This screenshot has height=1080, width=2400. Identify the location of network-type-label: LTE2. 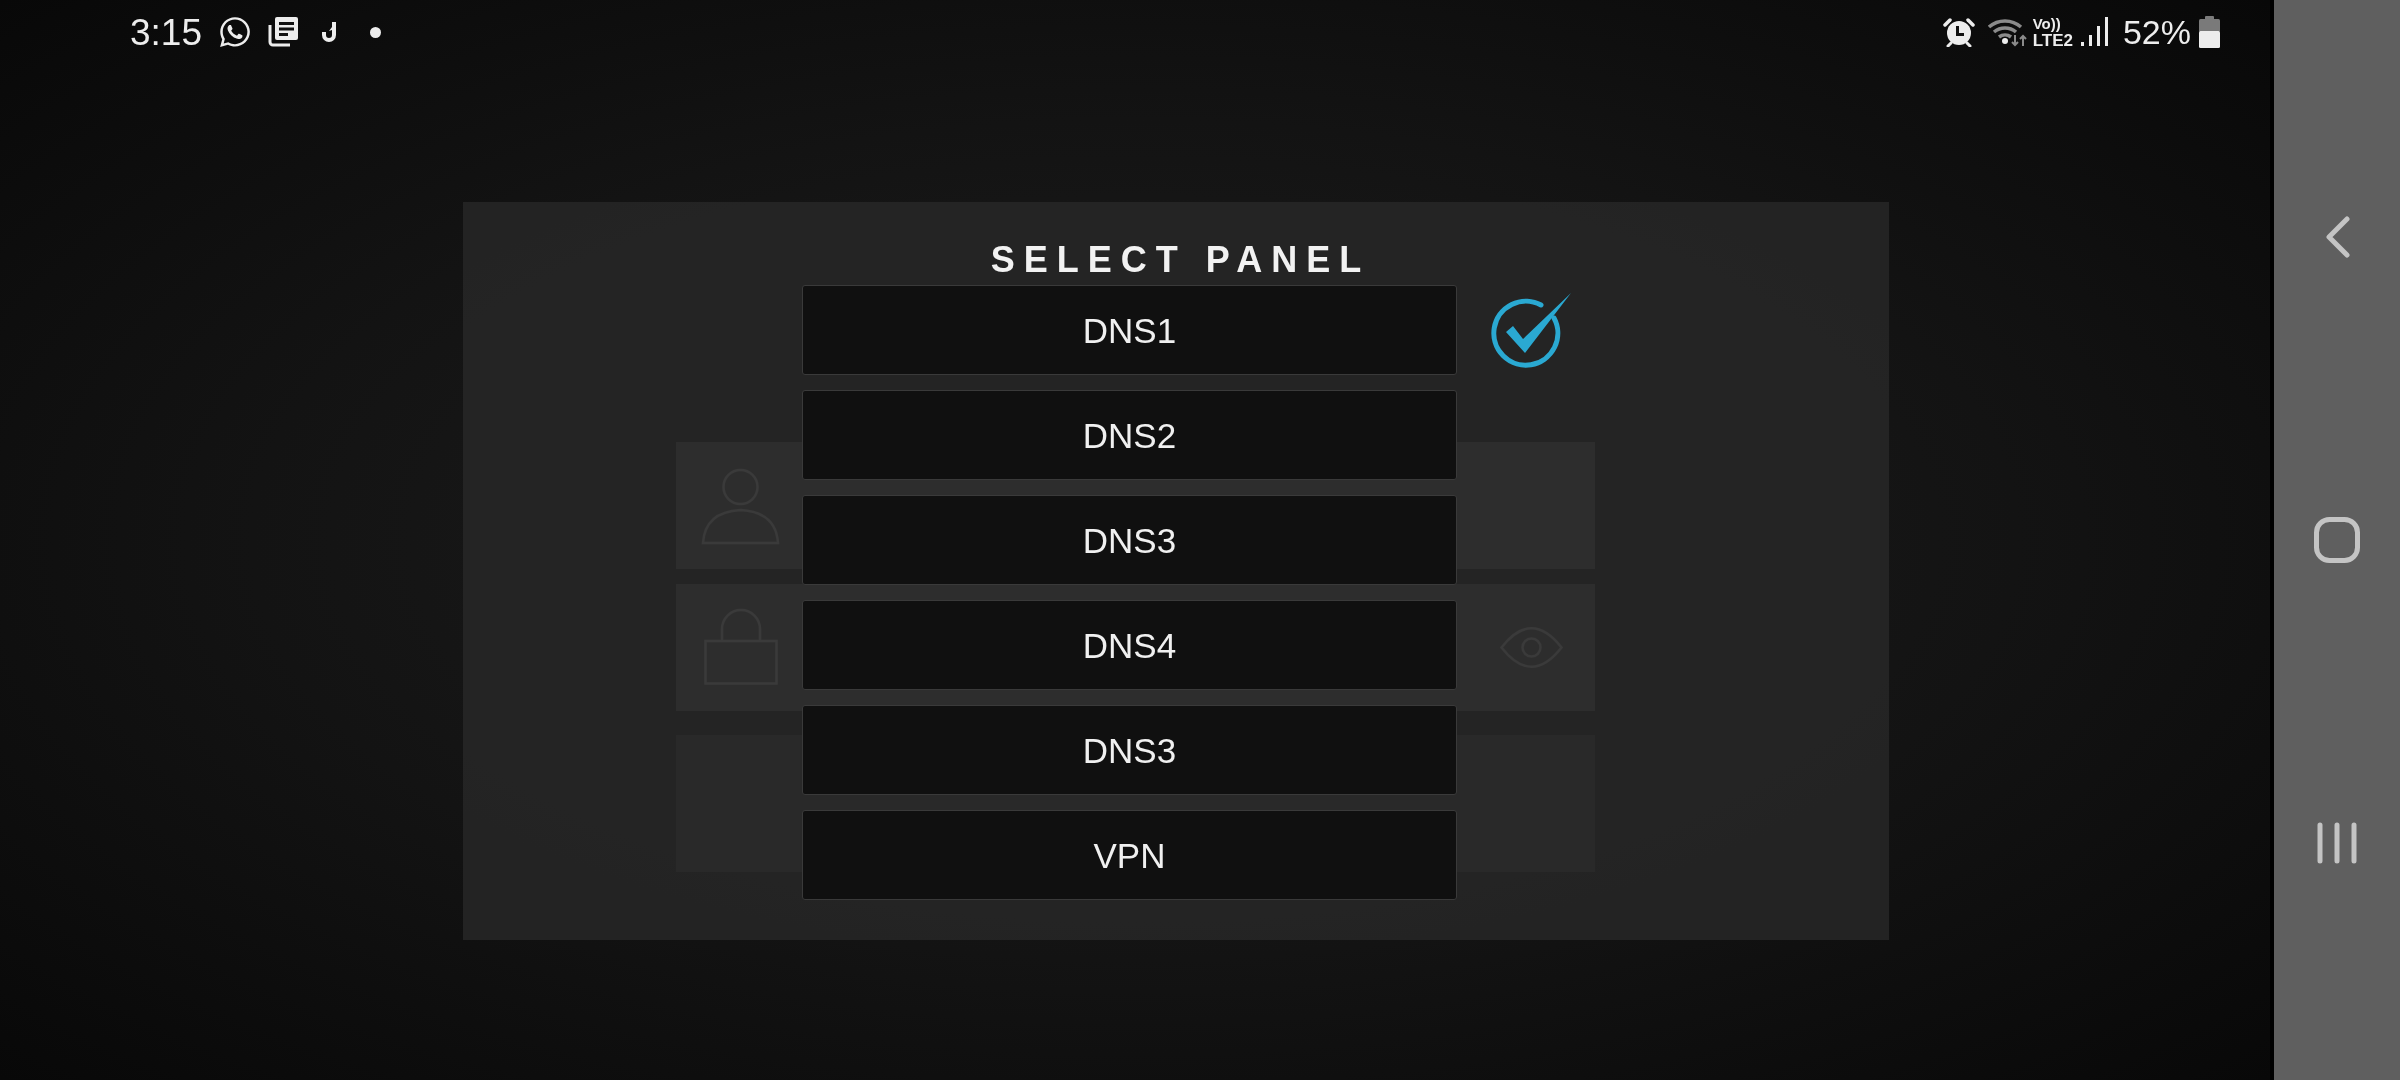
(2052, 40).